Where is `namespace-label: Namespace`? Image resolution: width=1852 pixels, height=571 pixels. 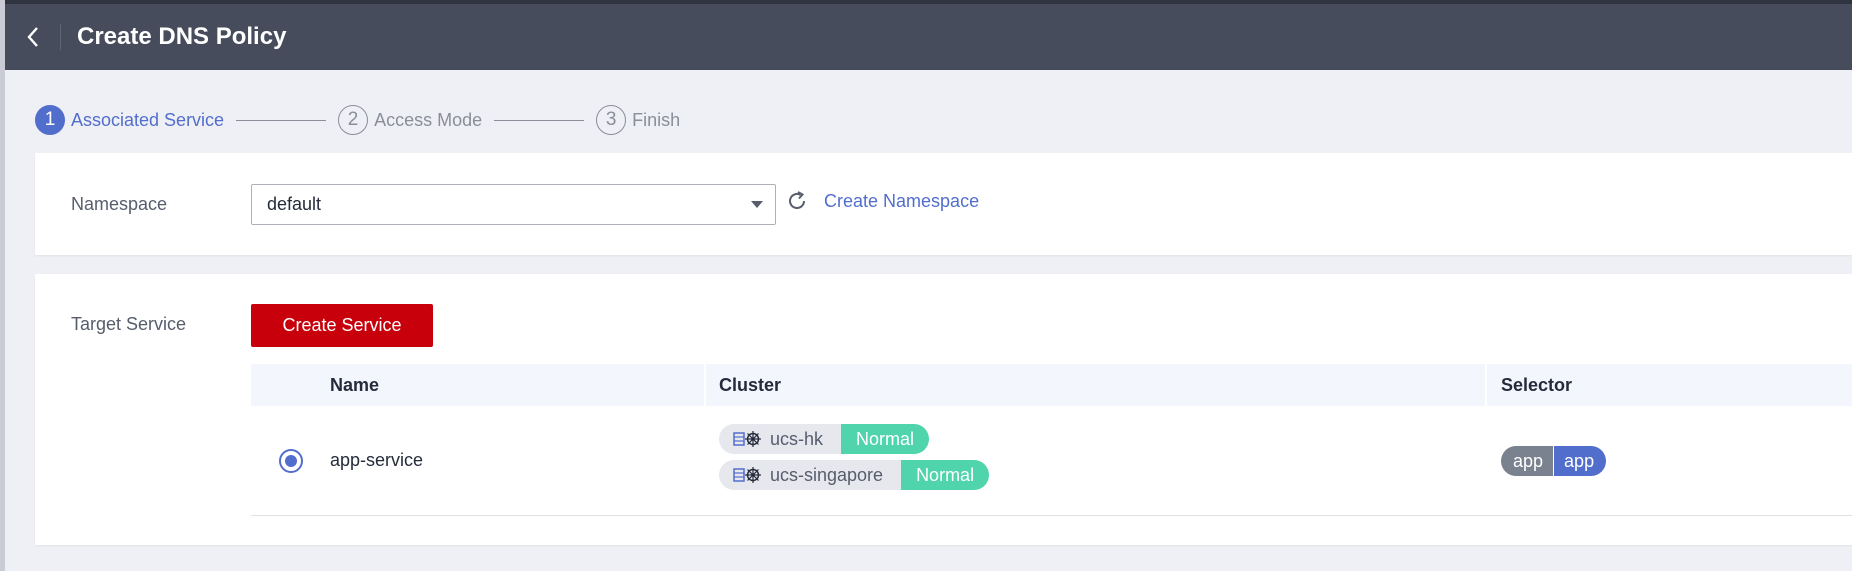
namespace-label: Namespace is located at coordinates (119, 204).